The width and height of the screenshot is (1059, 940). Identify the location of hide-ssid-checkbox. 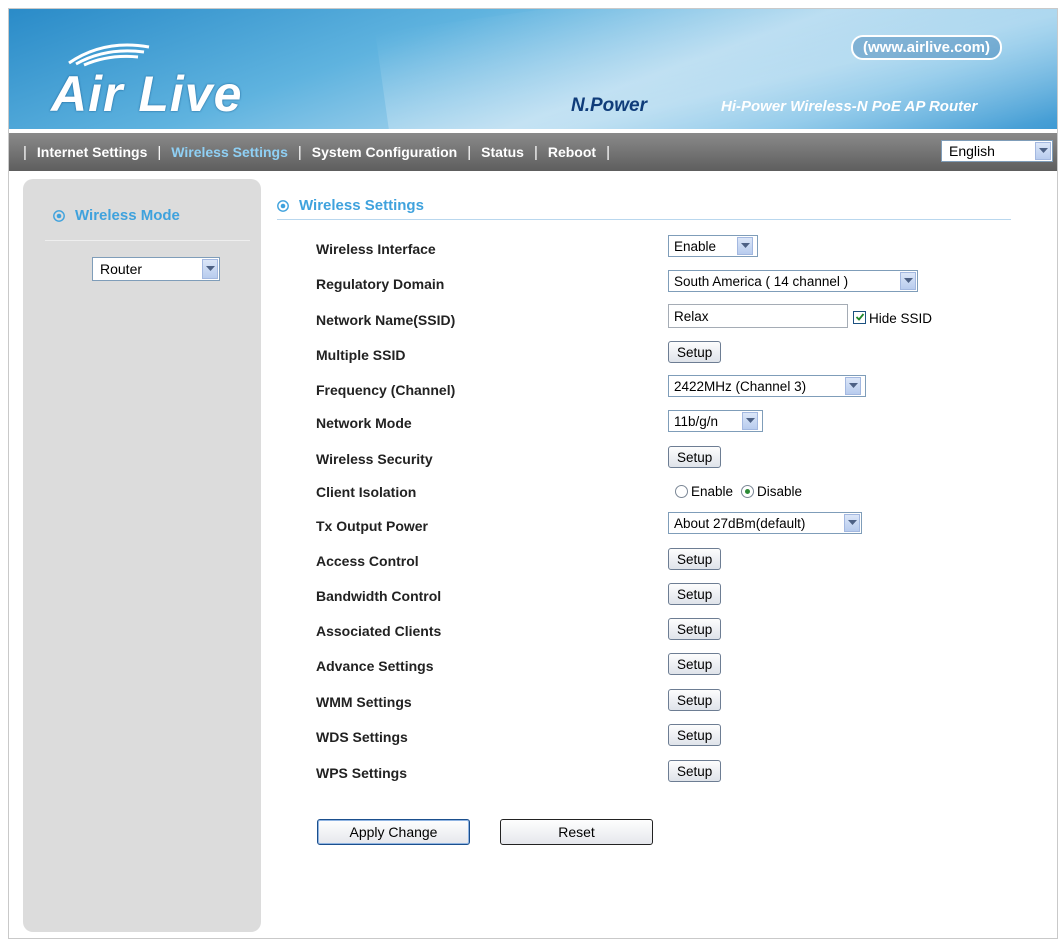
(859, 317).